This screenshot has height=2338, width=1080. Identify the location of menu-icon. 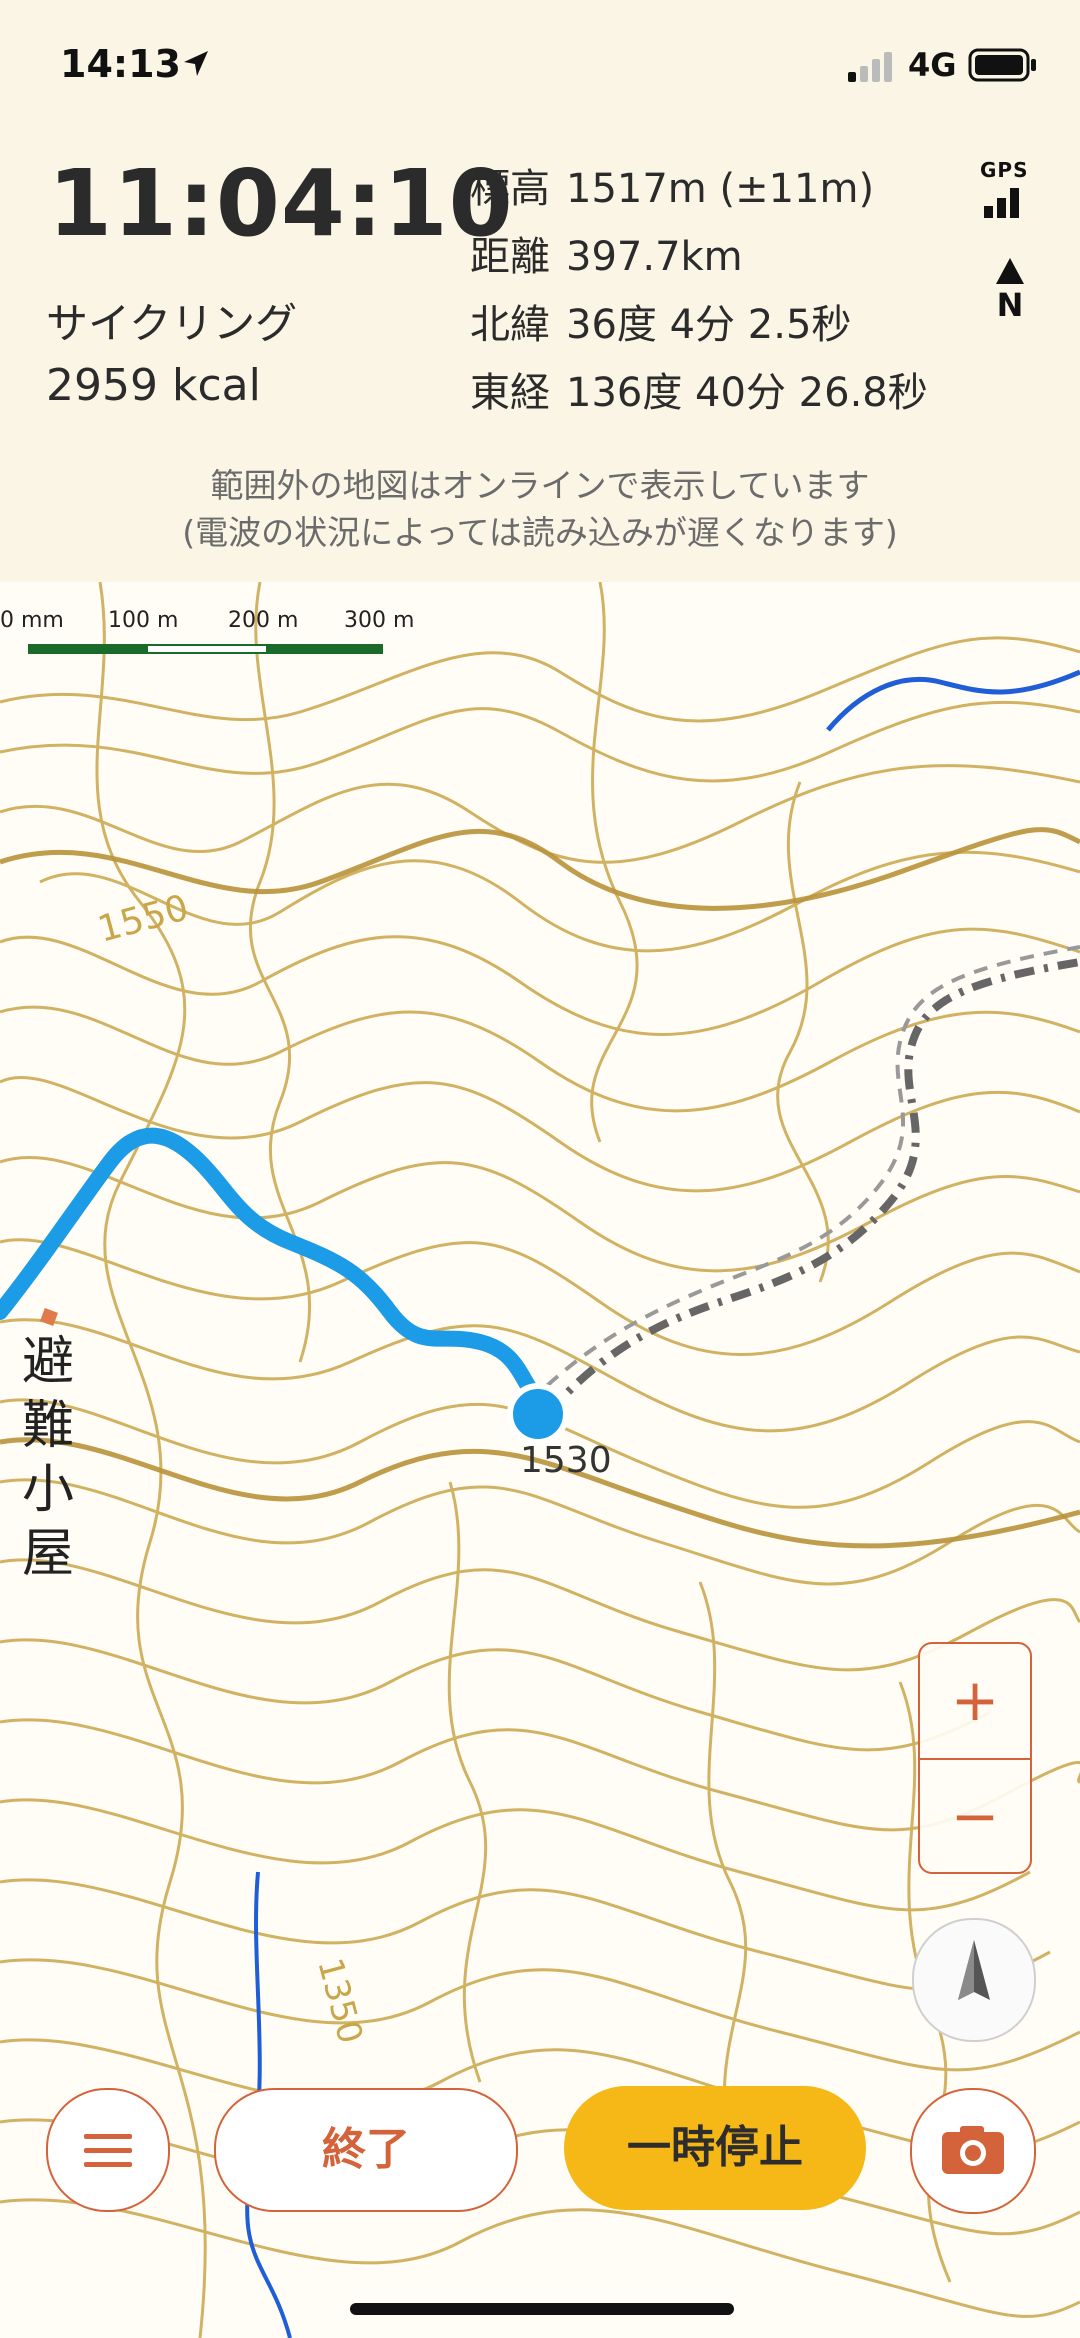
(108, 2150).